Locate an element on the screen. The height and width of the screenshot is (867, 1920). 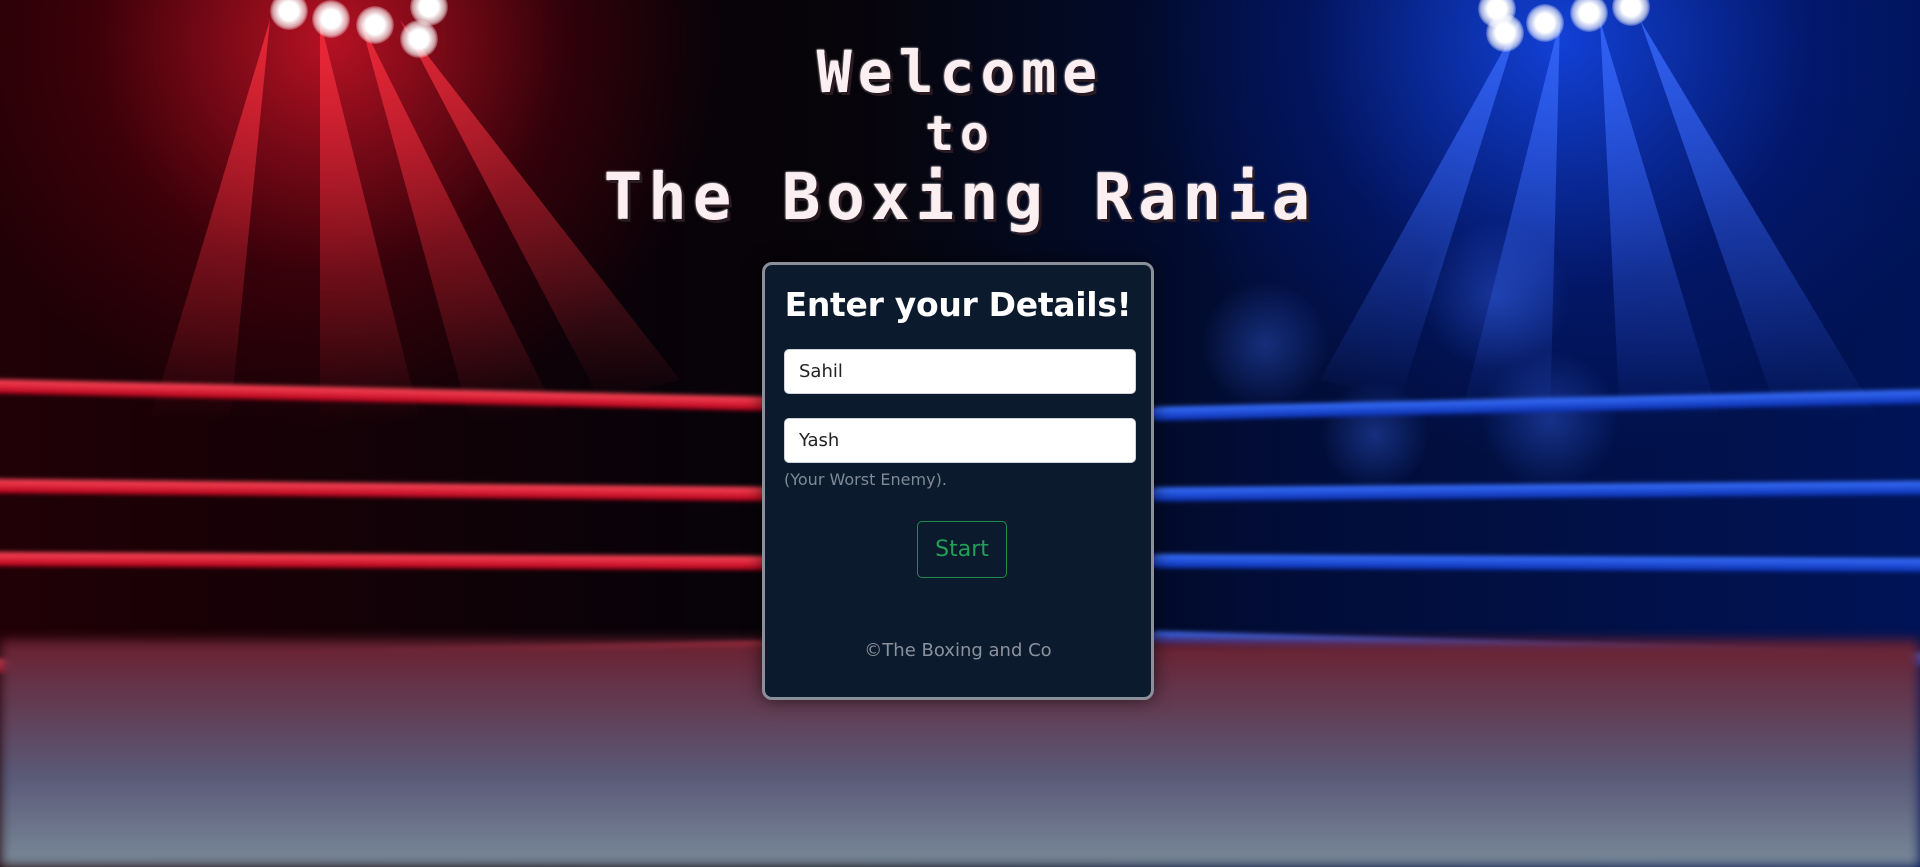
player-two-helper-text: (Your Worst Enemy). is located at coordinates (865, 479).